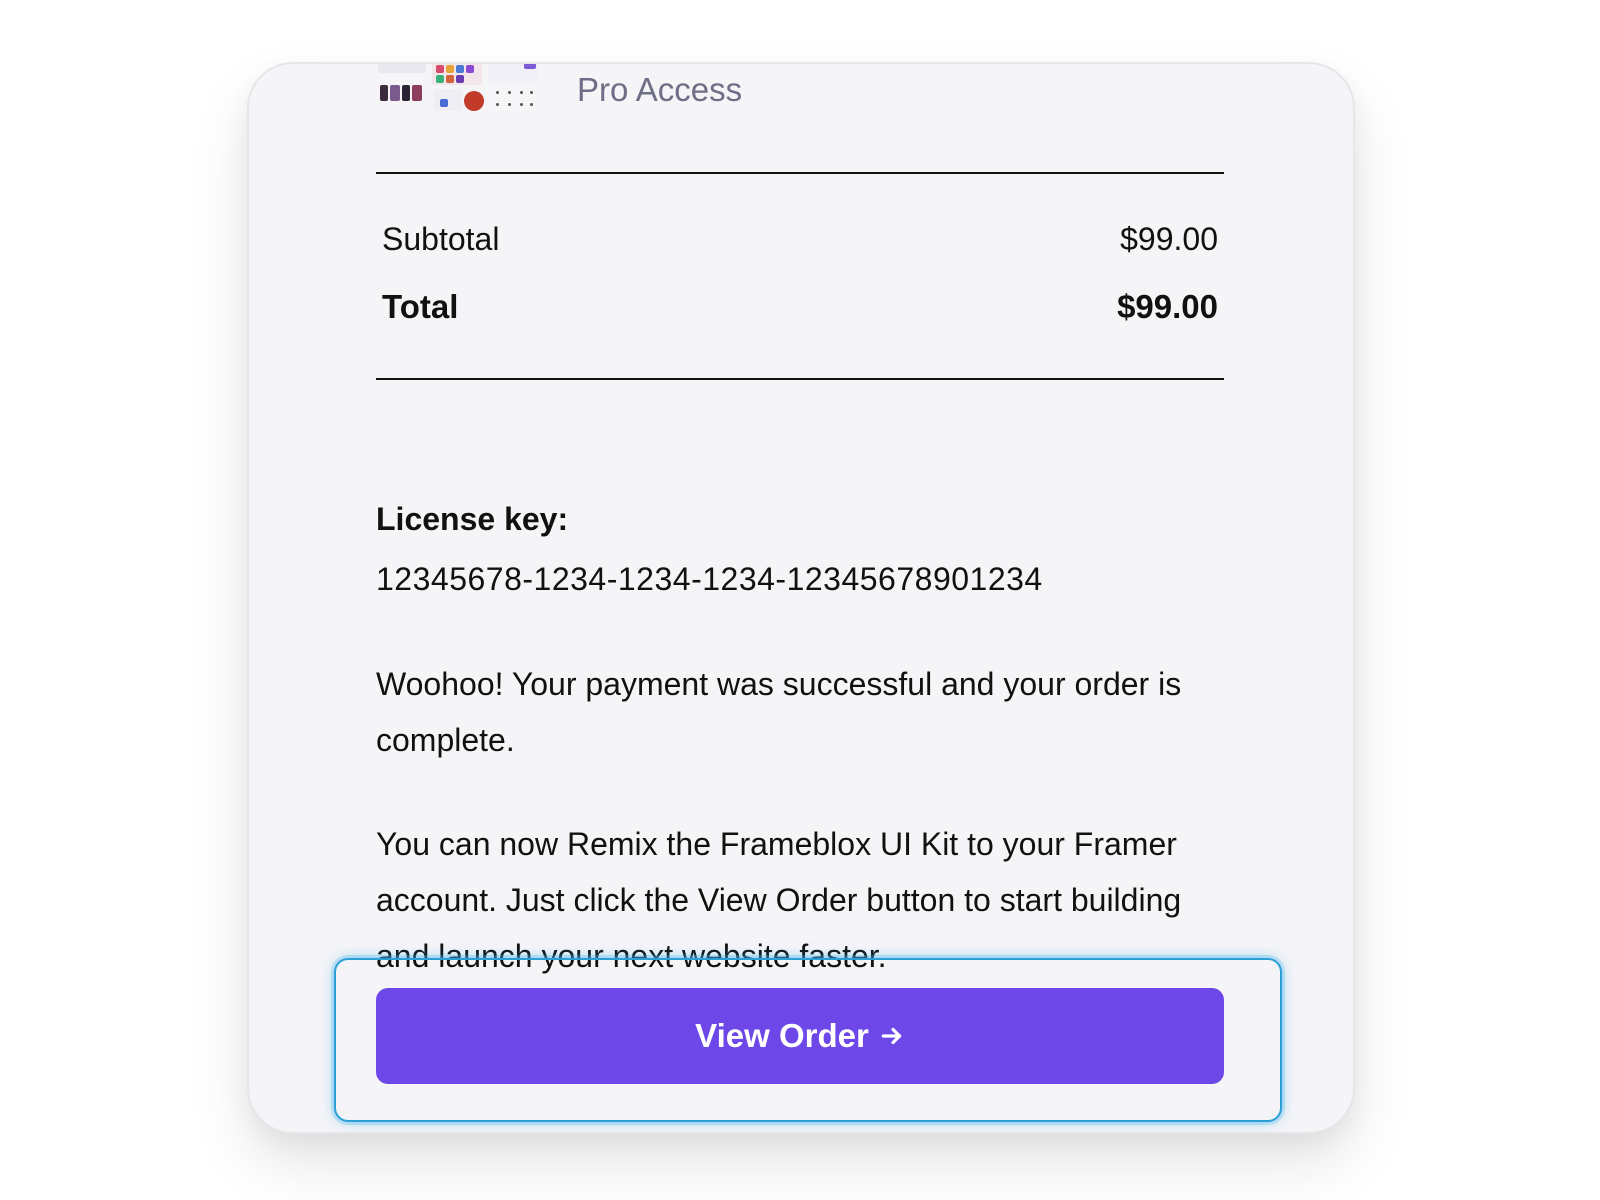  What do you see at coordinates (420, 306) in the screenshot?
I see `total-label: Total` at bounding box center [420, 306].